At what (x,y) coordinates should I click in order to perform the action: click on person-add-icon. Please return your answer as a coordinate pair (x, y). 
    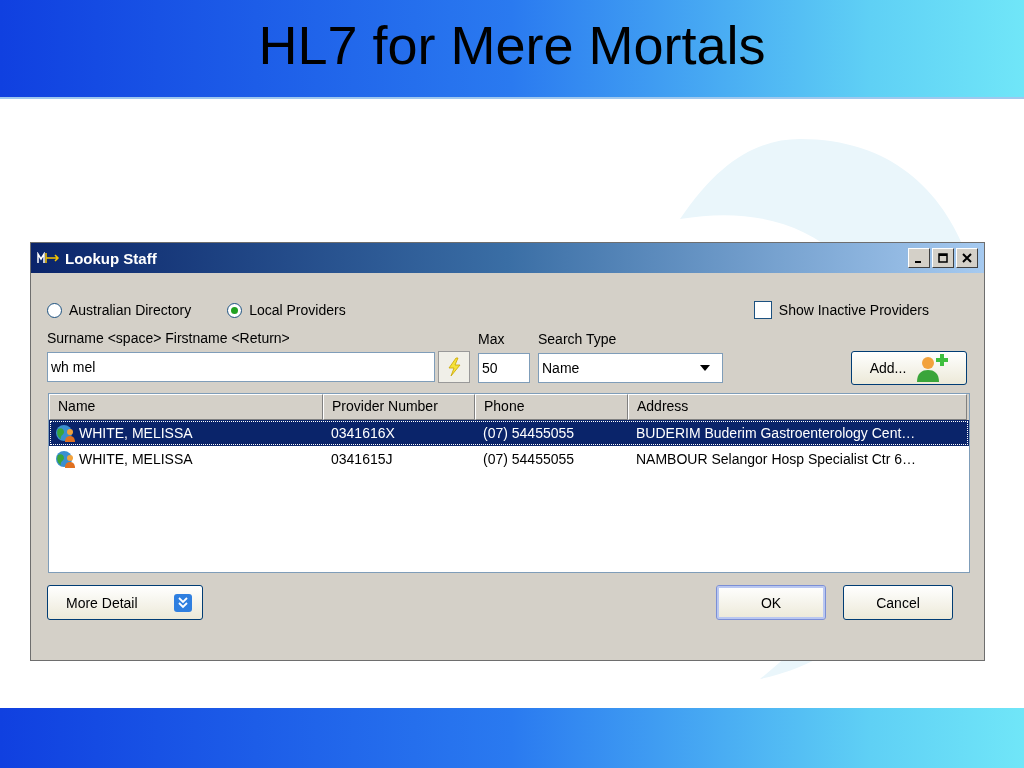
    Looking at the image, I should click on (931, 368).